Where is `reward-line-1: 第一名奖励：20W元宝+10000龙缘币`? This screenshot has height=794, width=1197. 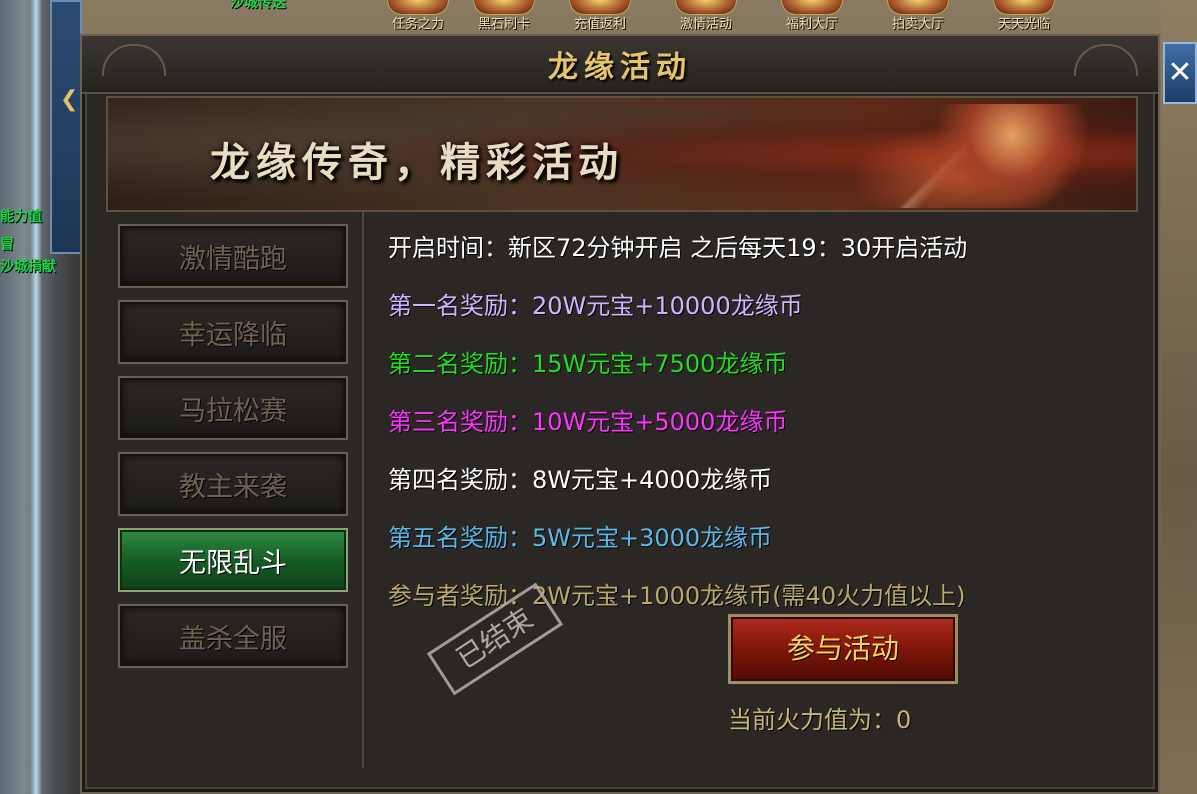
reward-line-1: 第一名奖励：20W元宝+10000龙缘币 is located at coordinates (595, 303).